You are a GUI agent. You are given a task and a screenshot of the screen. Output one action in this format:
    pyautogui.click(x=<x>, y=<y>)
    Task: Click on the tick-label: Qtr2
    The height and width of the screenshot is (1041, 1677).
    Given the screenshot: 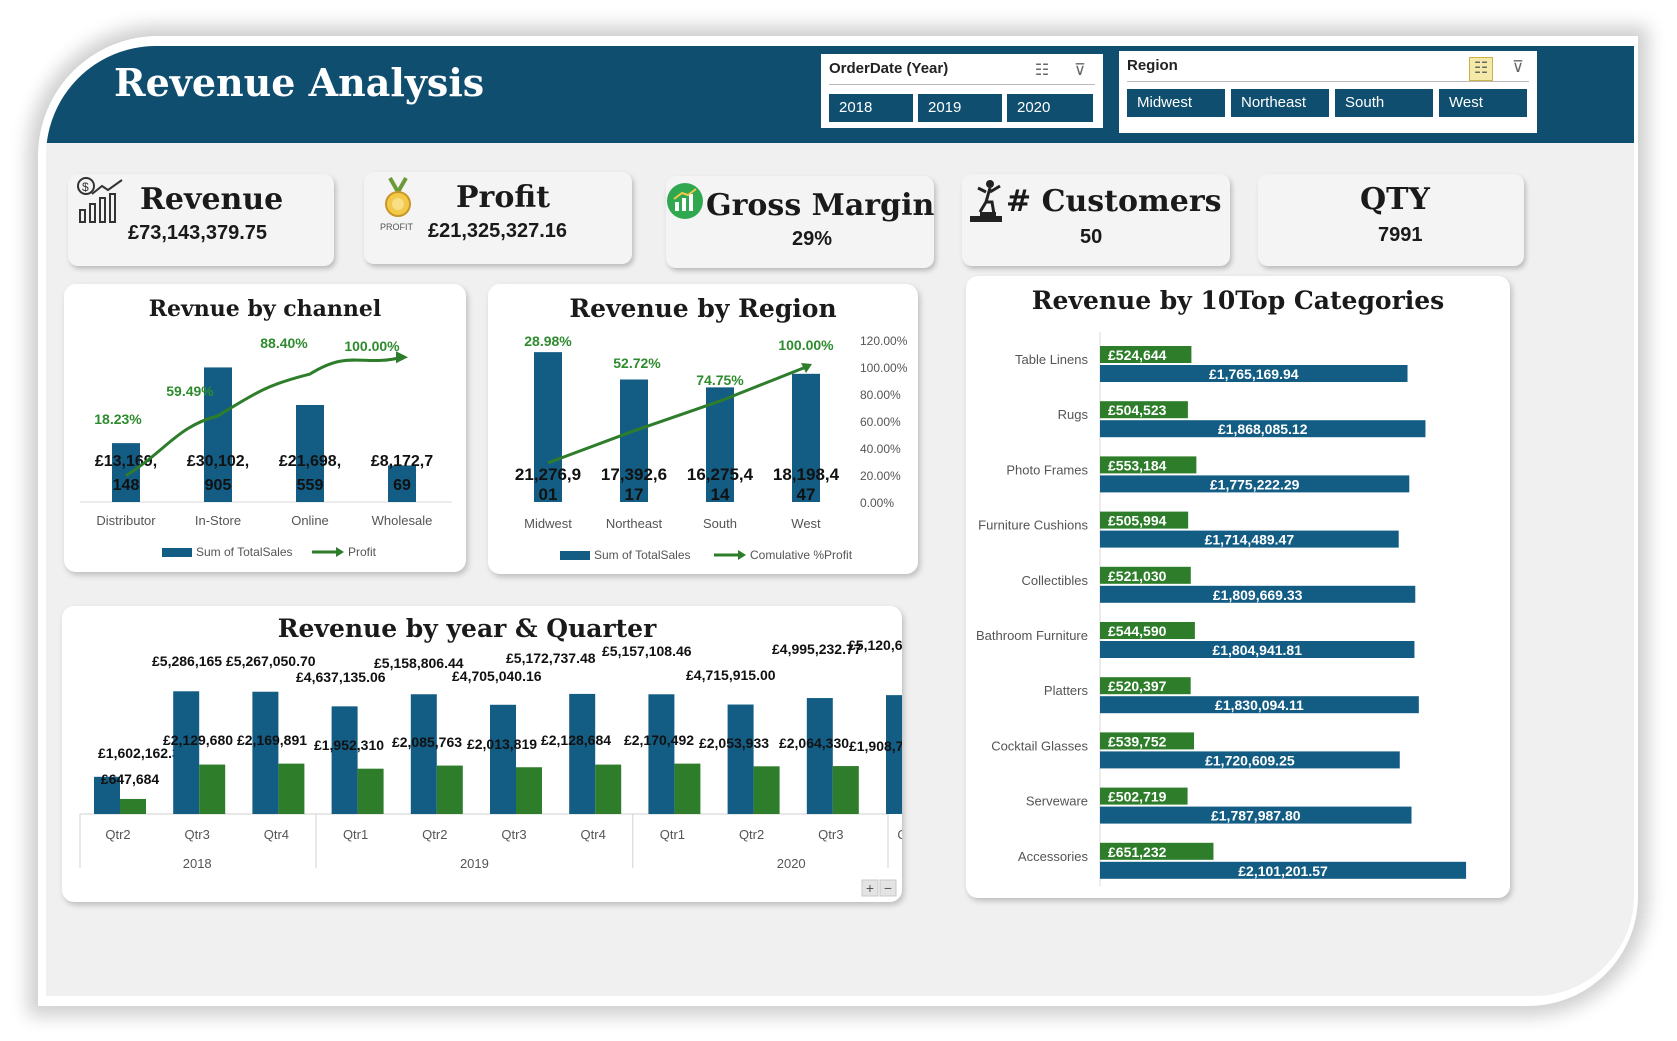 What is the action you would take?
    pyautogui.click(x=751, y=834)
    